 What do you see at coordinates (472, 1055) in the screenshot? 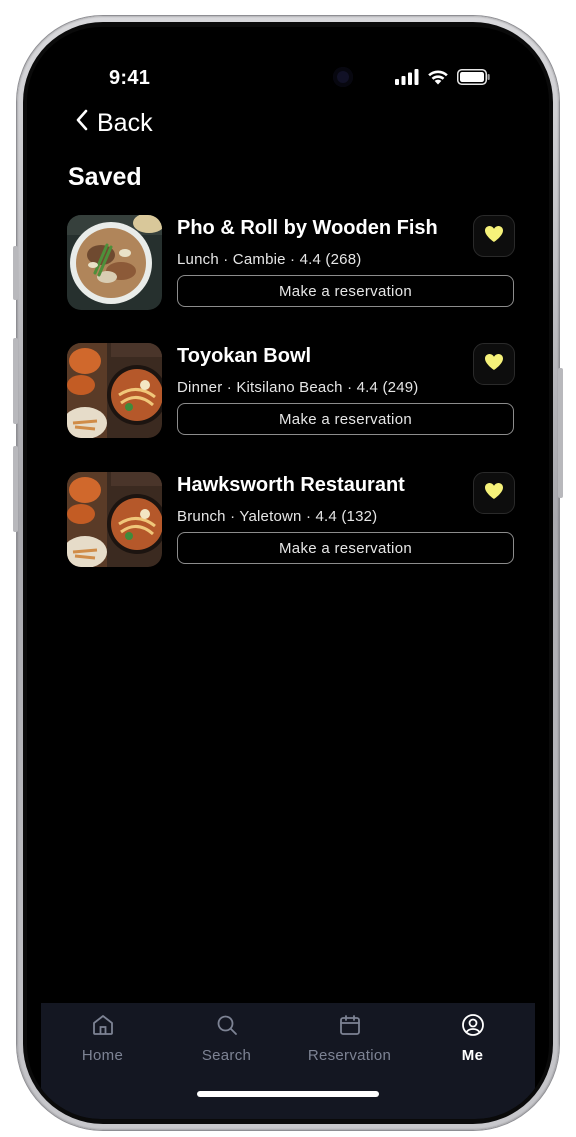
I see `tab-me-label: Me` at bounding box center [472, 1055].